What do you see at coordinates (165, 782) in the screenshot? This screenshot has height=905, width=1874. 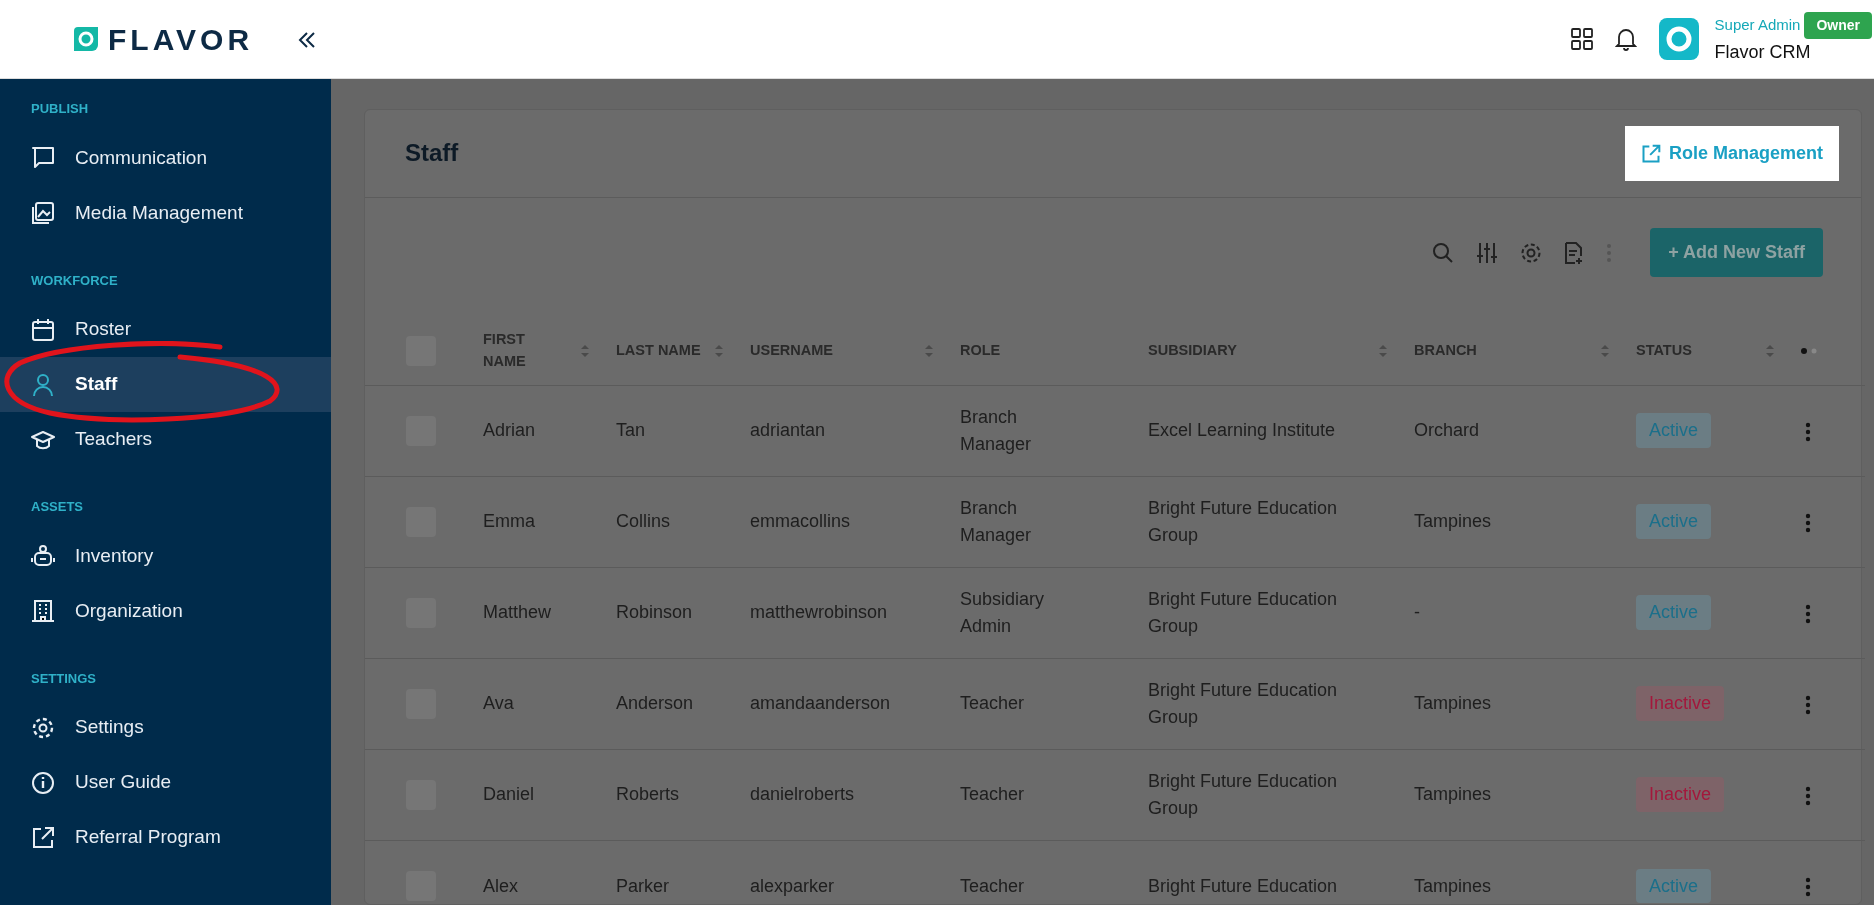 I see `sidebar-item: User Guide` at bounding box center [165, 782].